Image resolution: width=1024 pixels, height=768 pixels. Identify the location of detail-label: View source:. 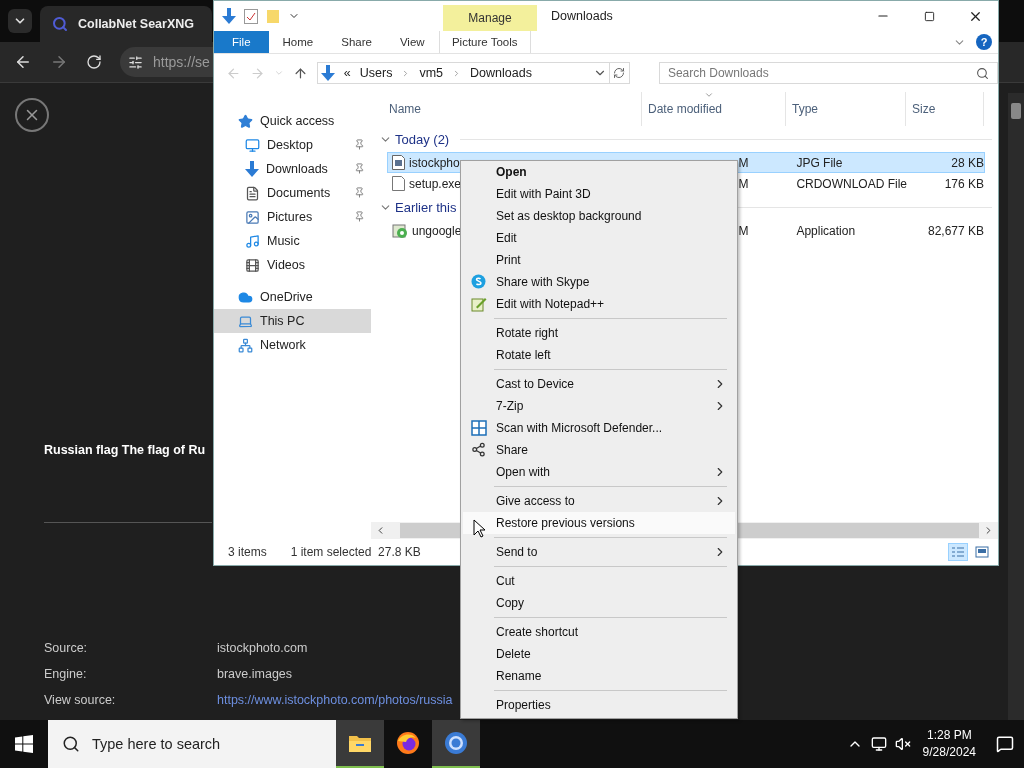
(80, 700).